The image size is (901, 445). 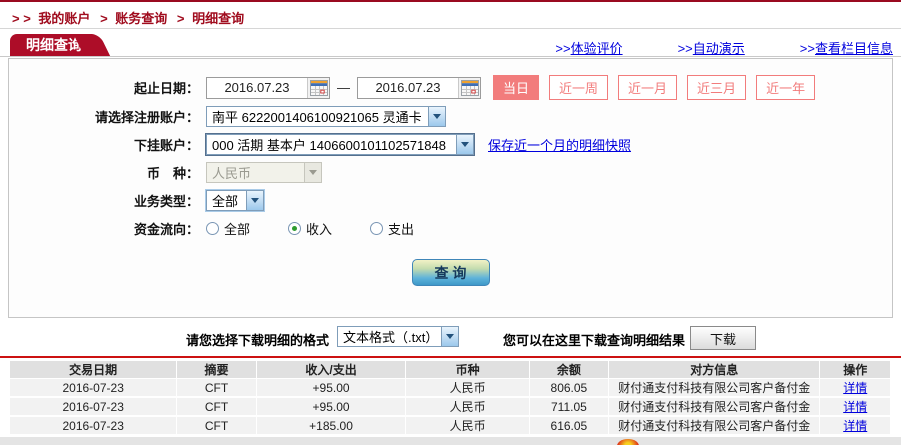 I want to click on header-links: >>体验评价 >>自动演示 >>查看栏目信息, so click(x=446, y=47).